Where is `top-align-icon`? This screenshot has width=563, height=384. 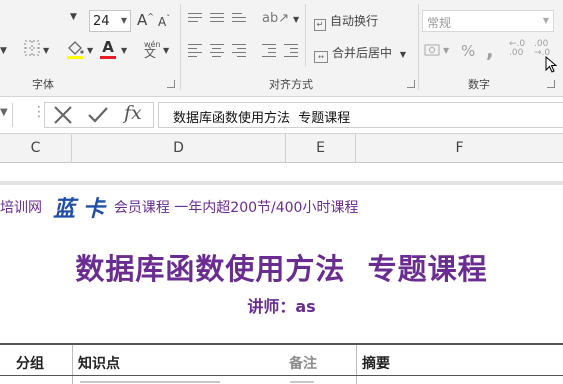
top-align-icon is located at coordinates (195, 19).